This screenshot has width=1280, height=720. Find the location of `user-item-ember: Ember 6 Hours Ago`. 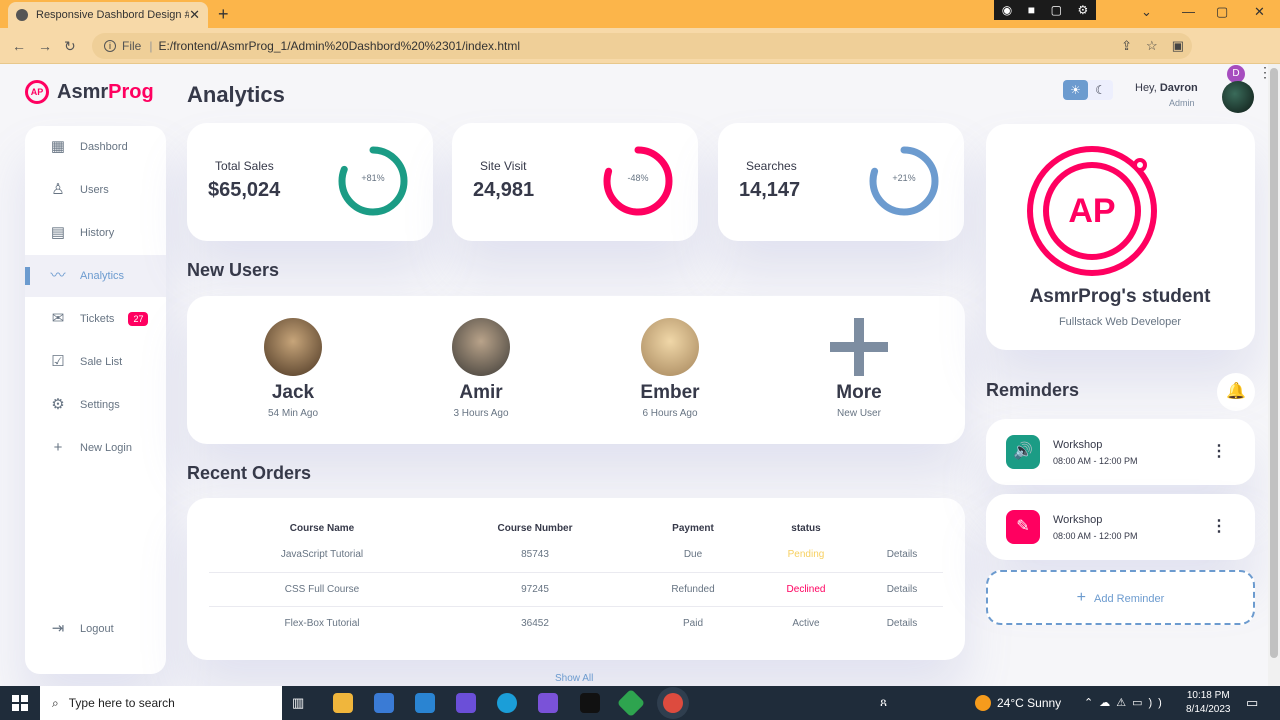

user-item-ember: Ember 6 Hours Ago is located at coordinates (670, 368).